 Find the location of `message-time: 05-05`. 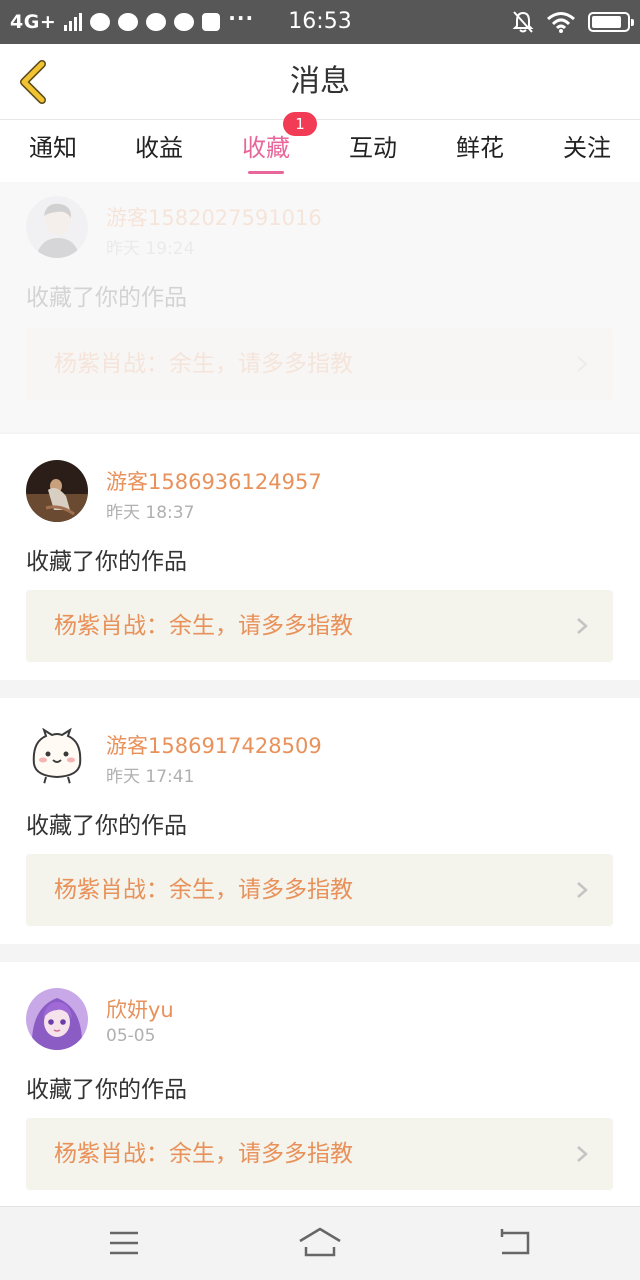

message-time: 05-05 is located at coordinates (131, 1036).